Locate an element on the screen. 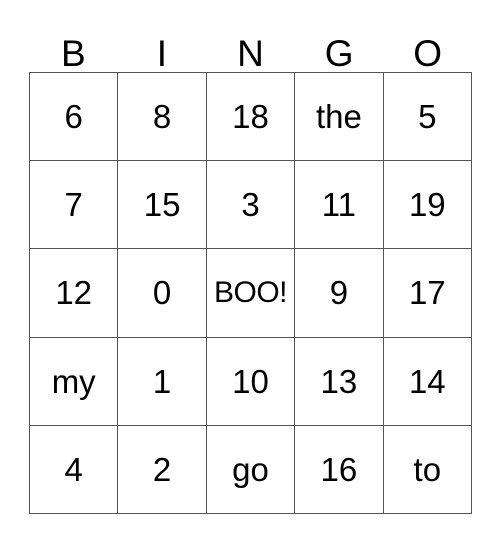 The height and width of the screenshot is (544, 500). bingo-header-letter: G is located at coordinates (339, 53).